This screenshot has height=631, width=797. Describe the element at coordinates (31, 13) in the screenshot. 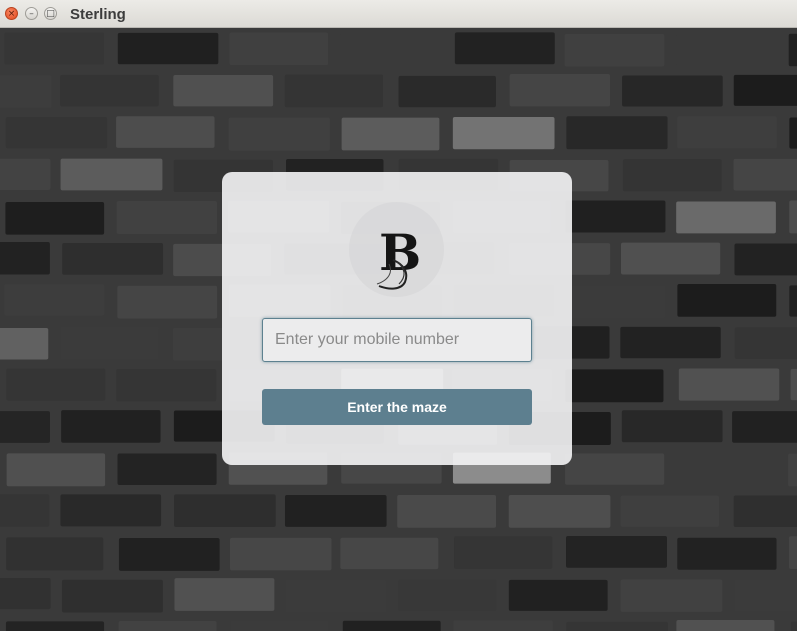

I see `minimize-icon: –` at that location.